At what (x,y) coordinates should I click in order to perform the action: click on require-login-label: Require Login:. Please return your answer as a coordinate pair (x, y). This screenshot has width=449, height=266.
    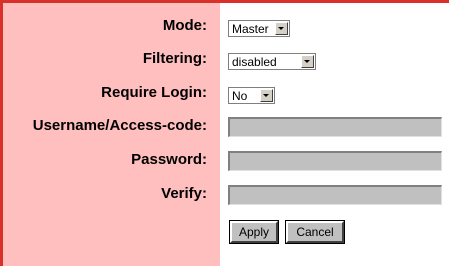
    Looking at the image, I should click on (154, 92).